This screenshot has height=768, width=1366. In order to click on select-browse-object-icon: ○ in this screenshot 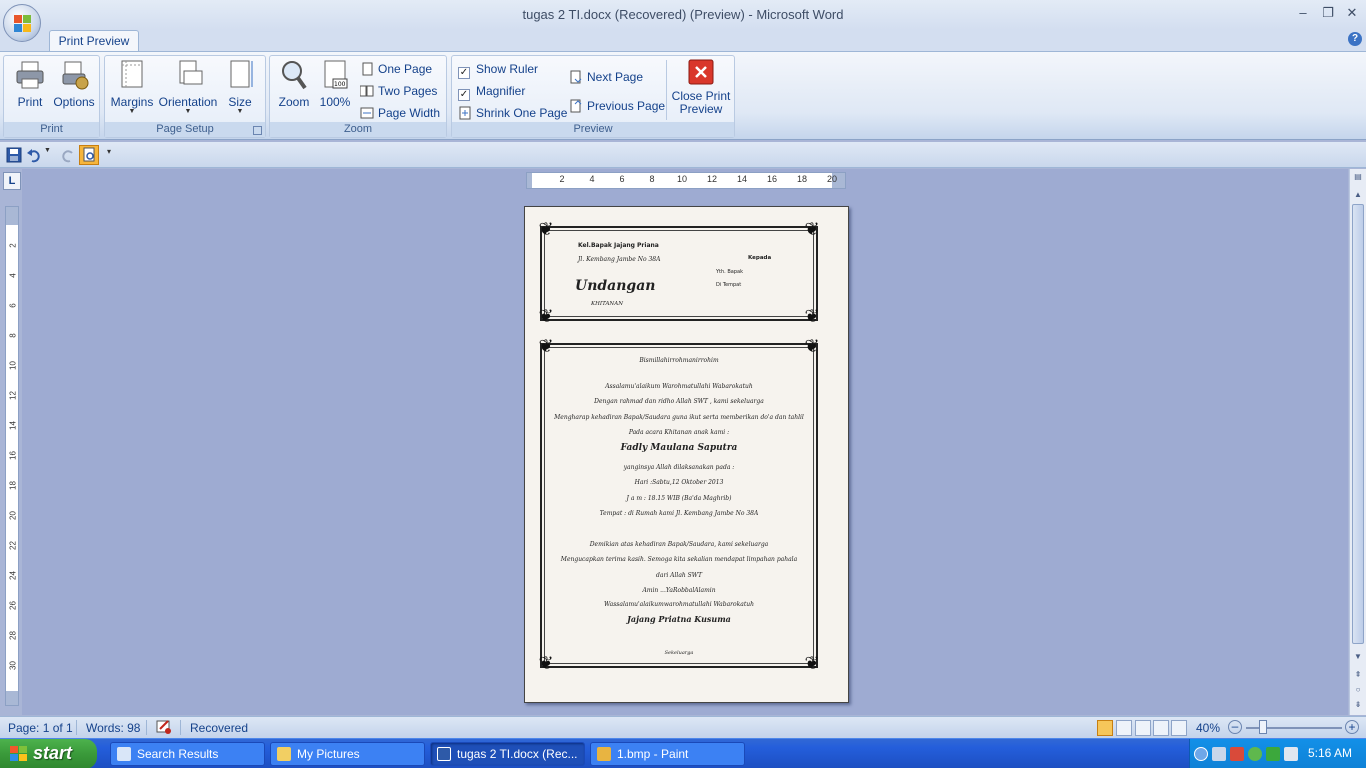, I will do `click(1358, 689)`.